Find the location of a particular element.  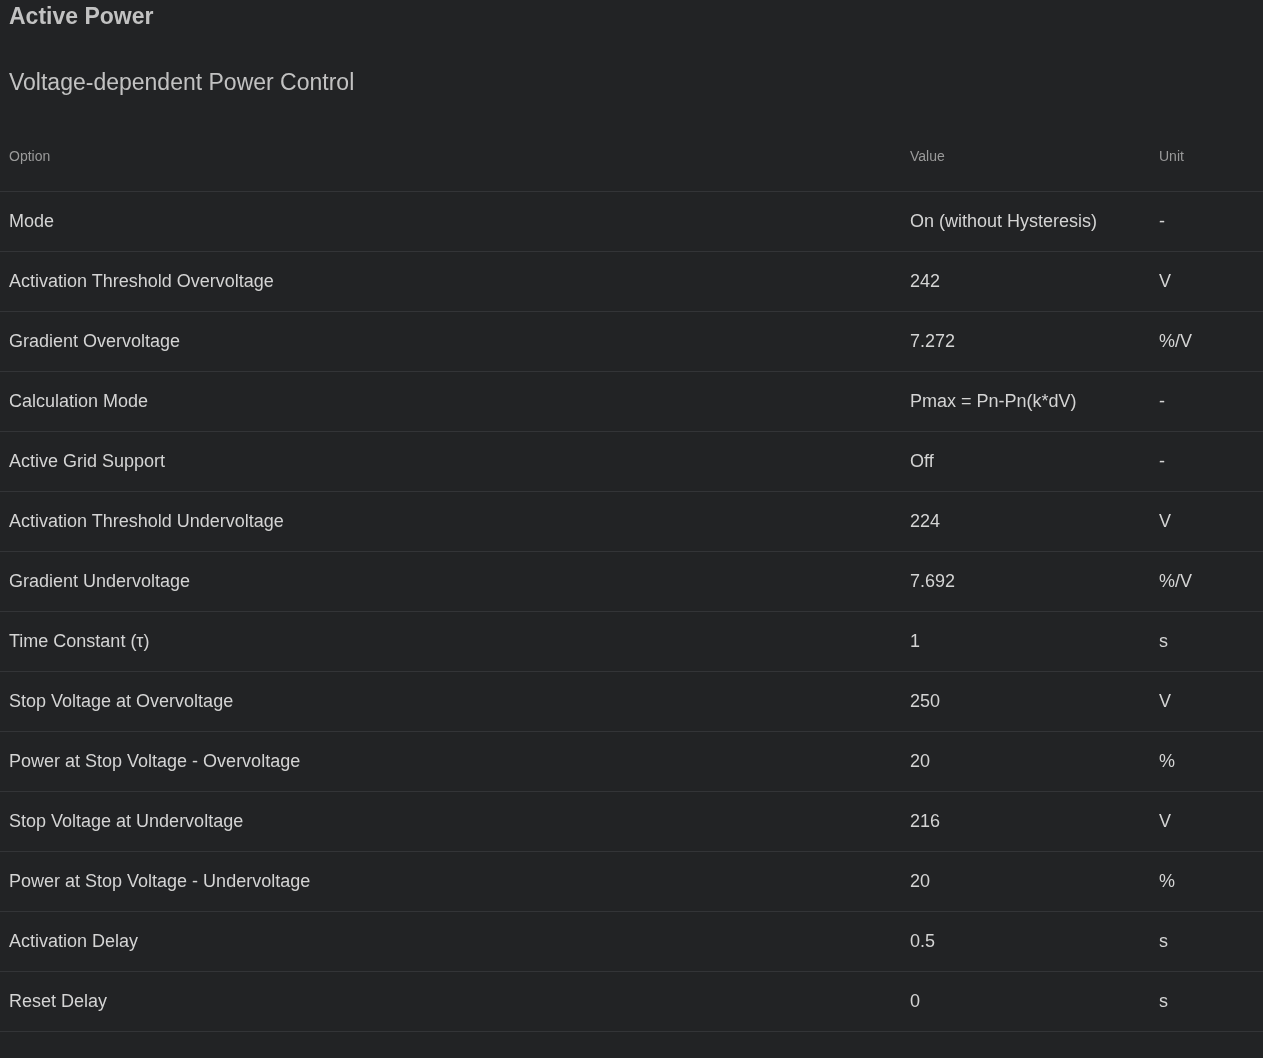

option-cell-text: Gradient Undervoltage is located at coordinates (100, 581).